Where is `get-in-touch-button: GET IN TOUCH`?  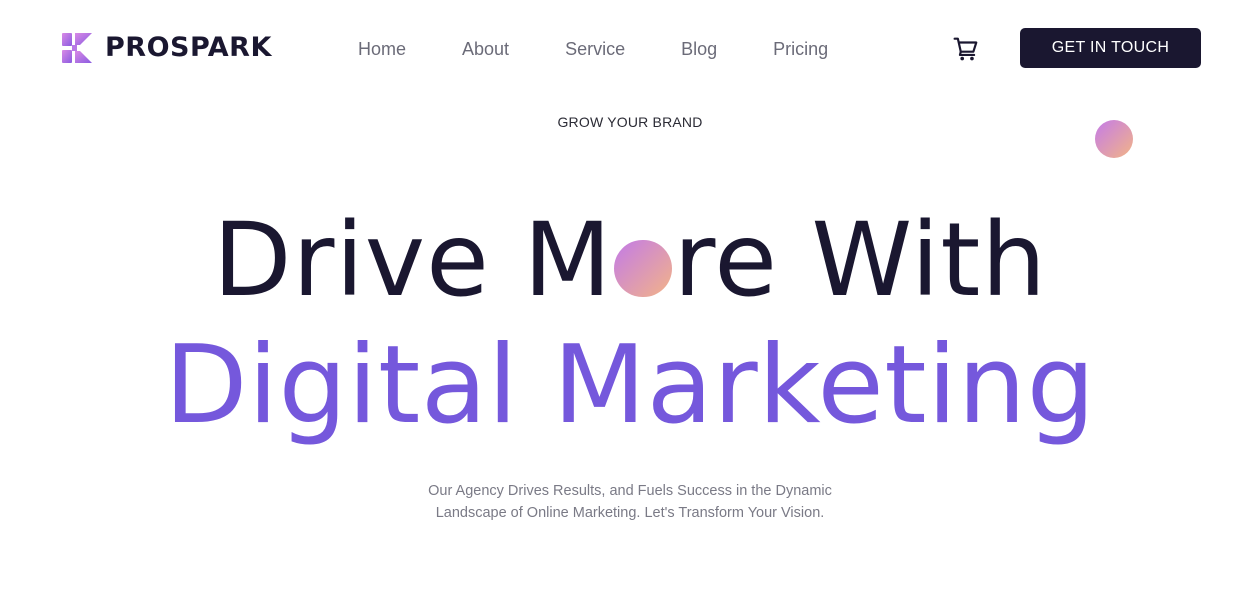 get-in-touch-button: GET IN TOUCH is located at coordinates (1110, 48).